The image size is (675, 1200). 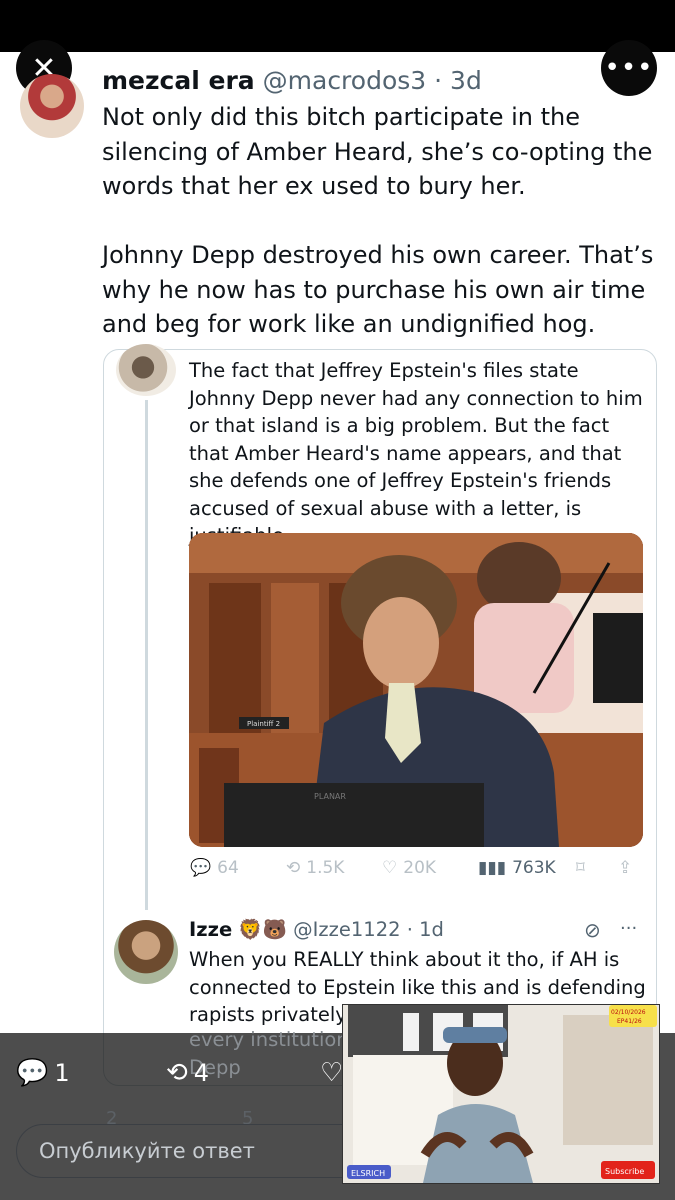 What do you see at coordinates (269, 1039) in the screenshot?
I see `reply-text-overflow: every institution` at bounding box center [269, 1039].